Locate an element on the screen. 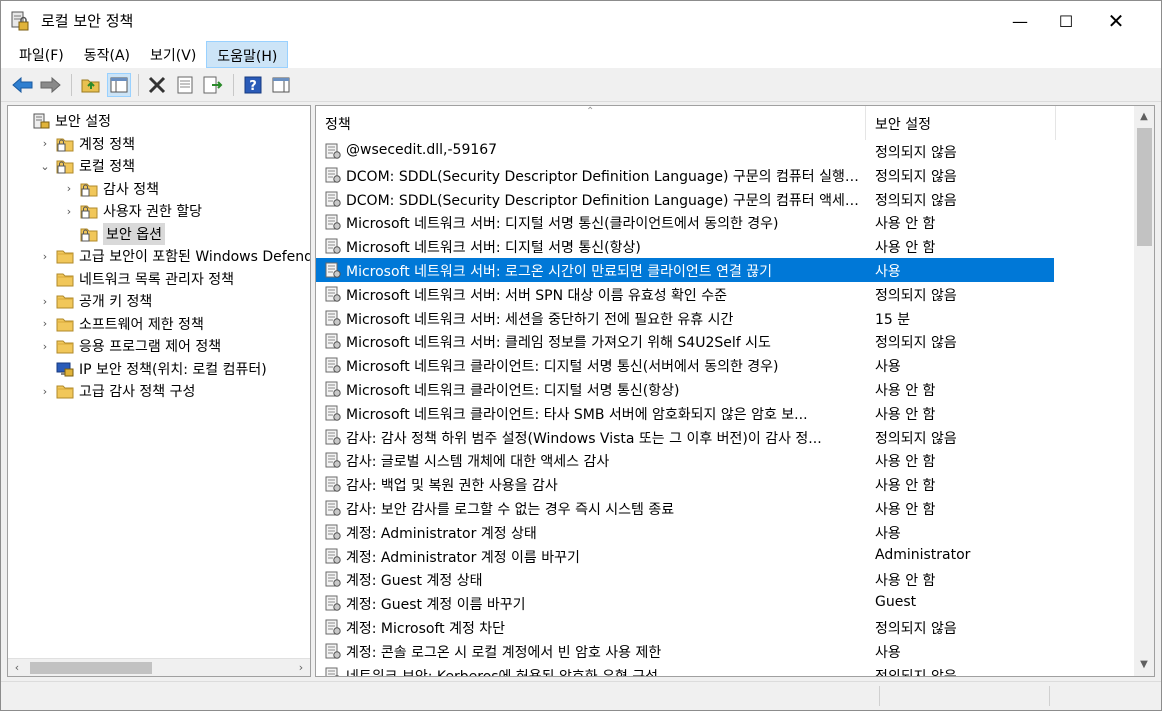  policy-setting-value: 15 분 is located at coordinates (893, 319).